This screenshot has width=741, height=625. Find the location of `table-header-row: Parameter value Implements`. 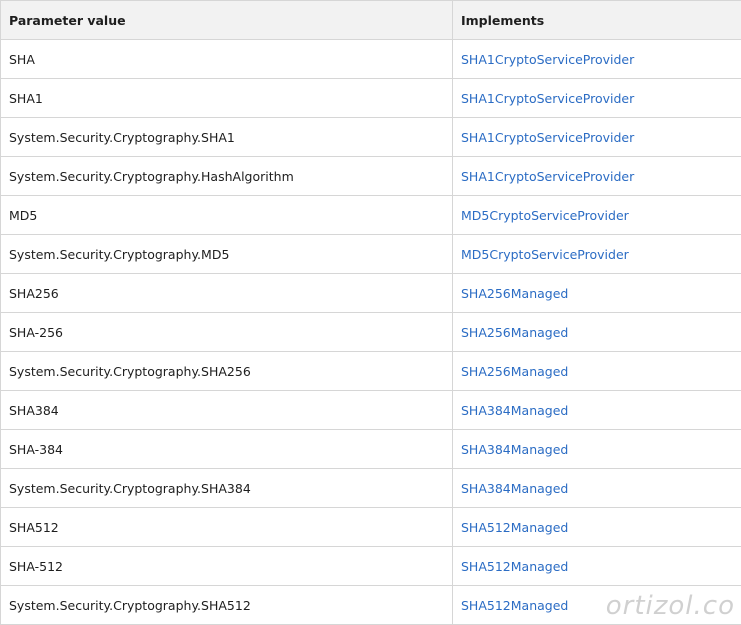

table-header-row: Parameter value Implements is located at coordinates (370, 20).